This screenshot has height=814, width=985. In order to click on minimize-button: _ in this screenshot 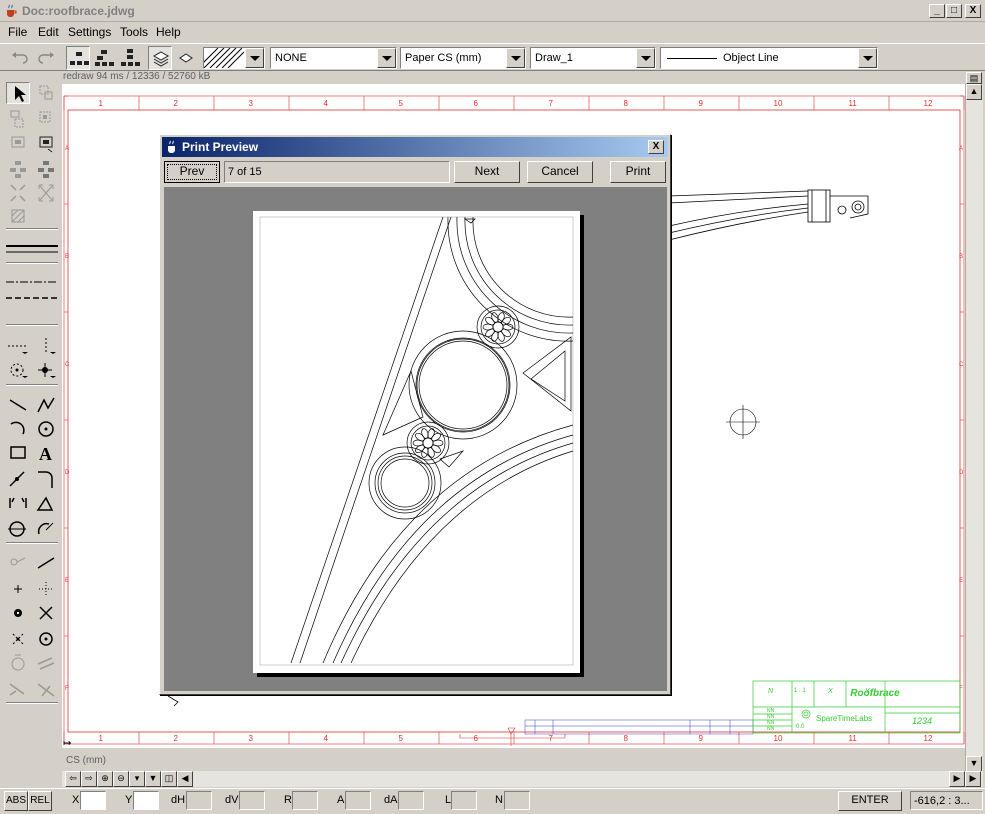, I will do `click(937, 11)`.